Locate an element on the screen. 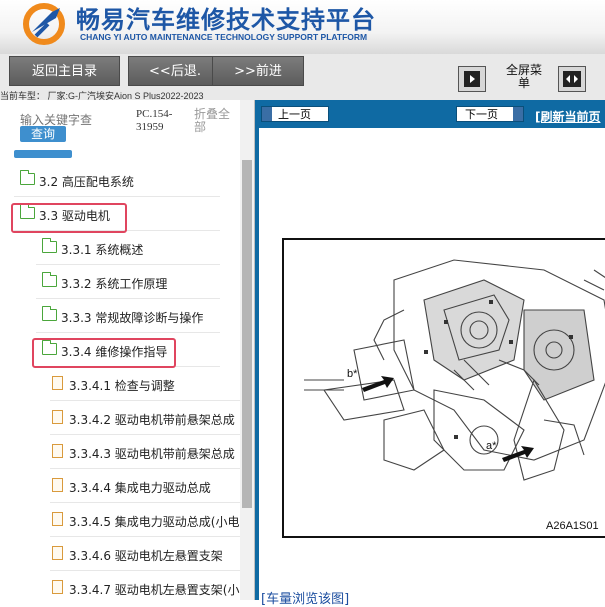 The height and width of the screenshot is (607, 605). brand-logo-icon is located at coordinates (44, 24).